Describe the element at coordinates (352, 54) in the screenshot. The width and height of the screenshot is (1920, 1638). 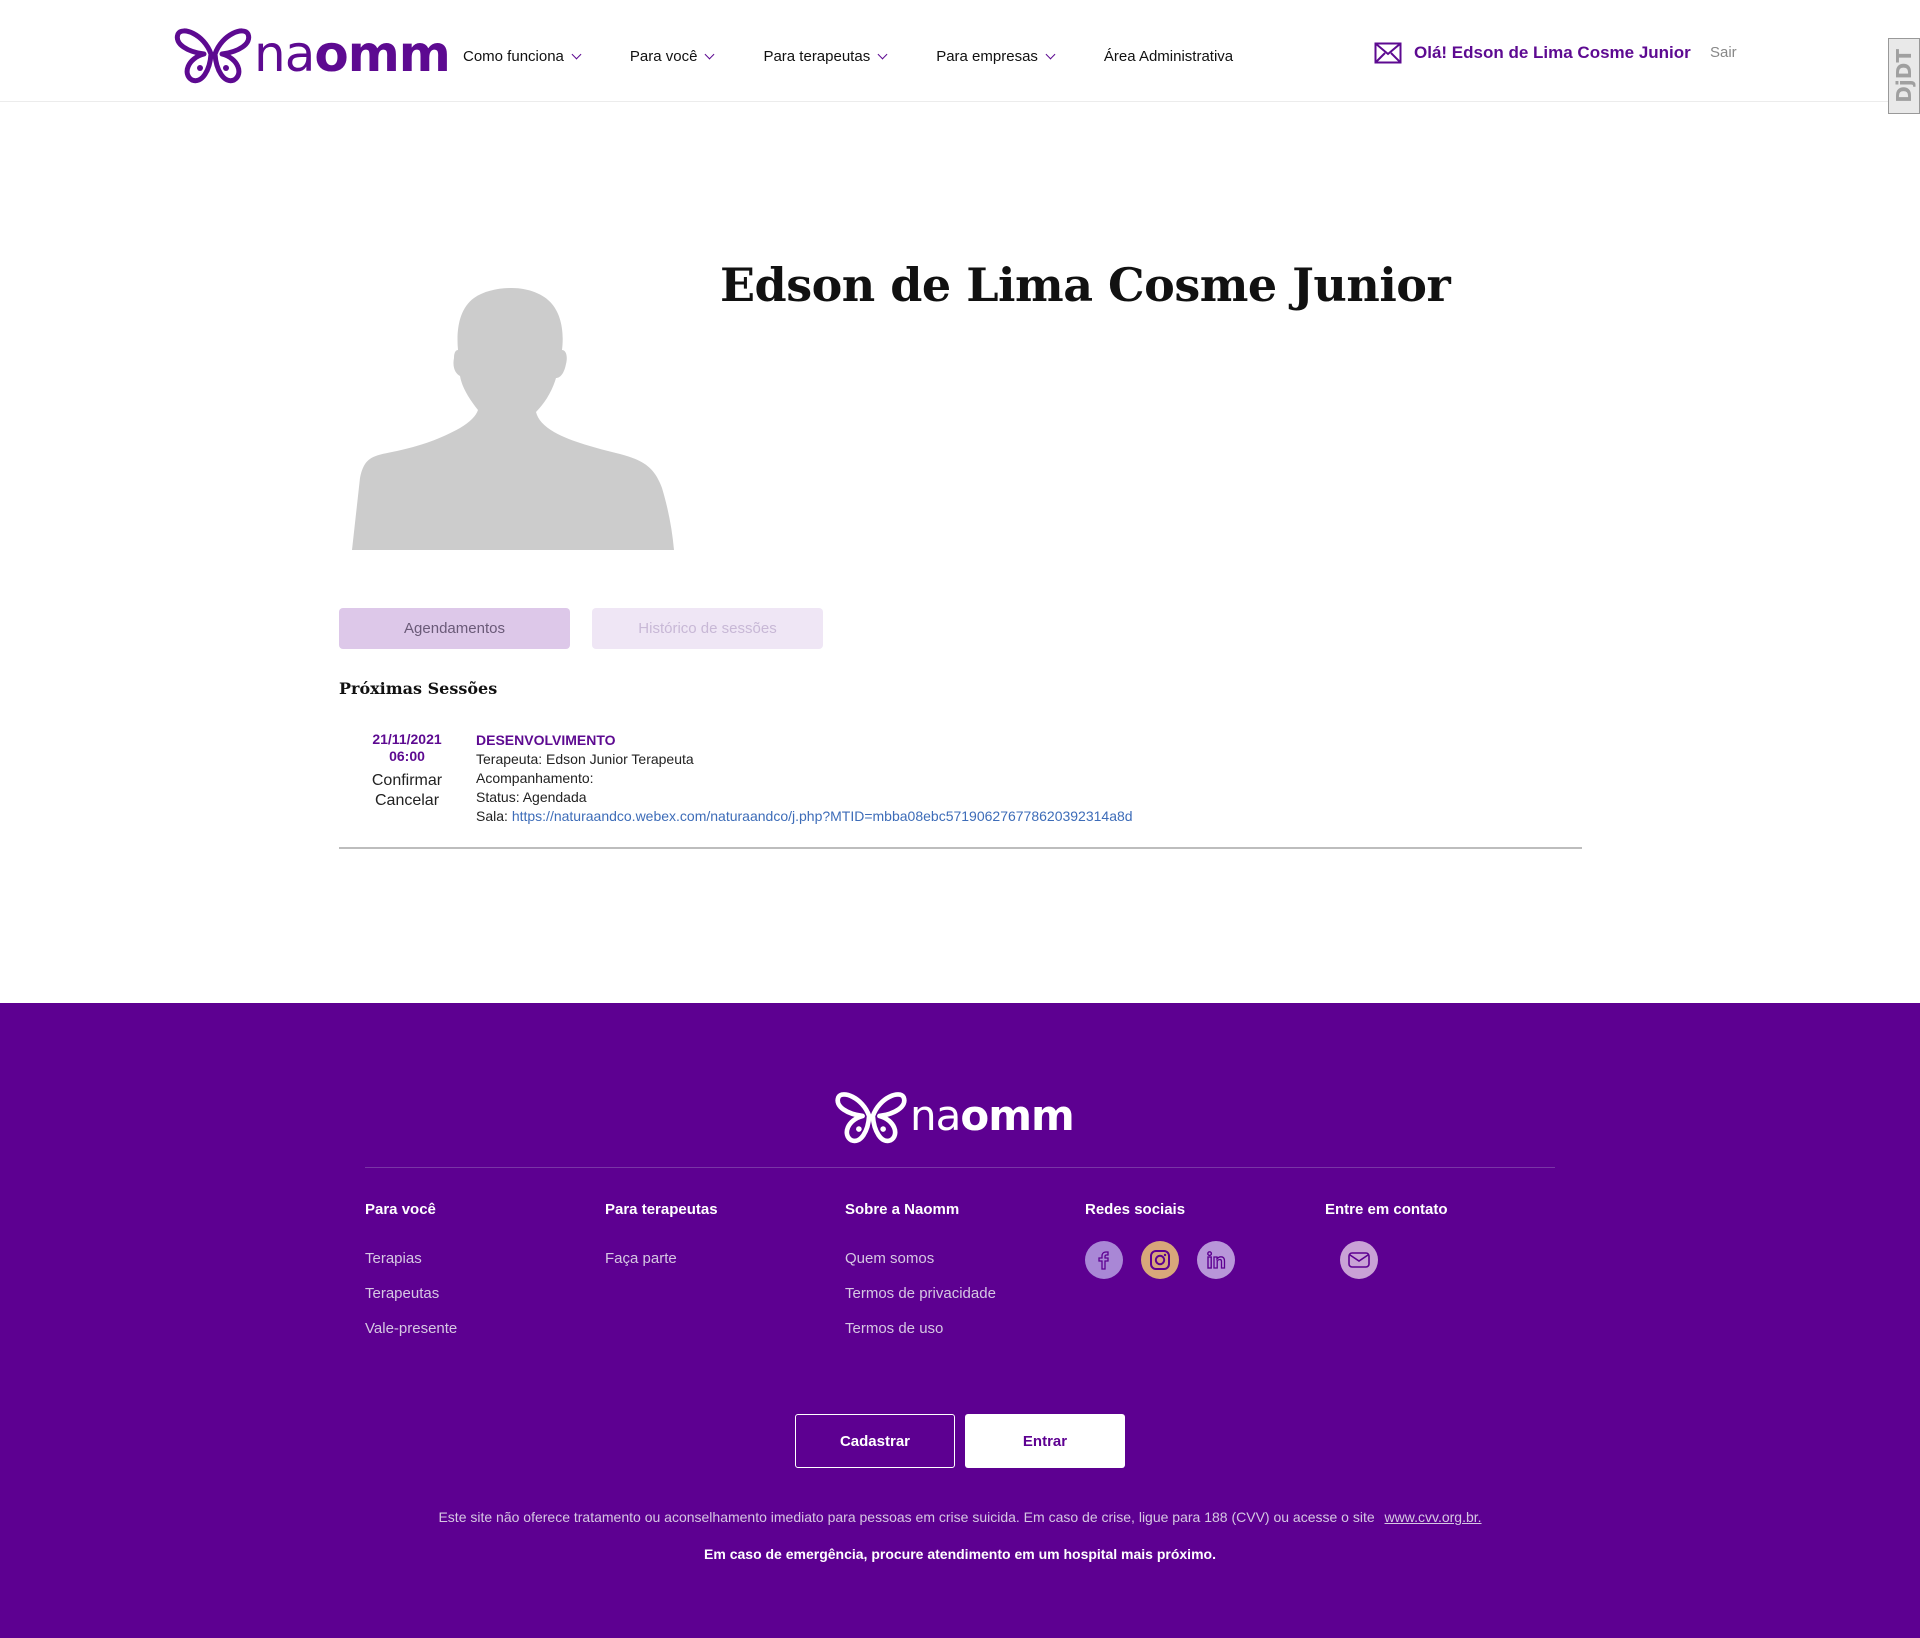
I see `logo-text: naomm` at that location.